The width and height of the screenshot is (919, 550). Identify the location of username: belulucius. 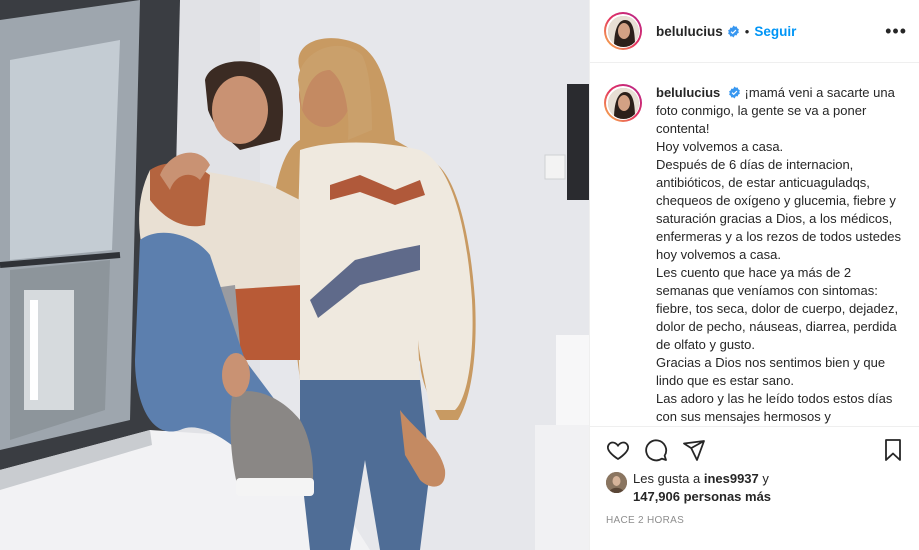
(689, 31).